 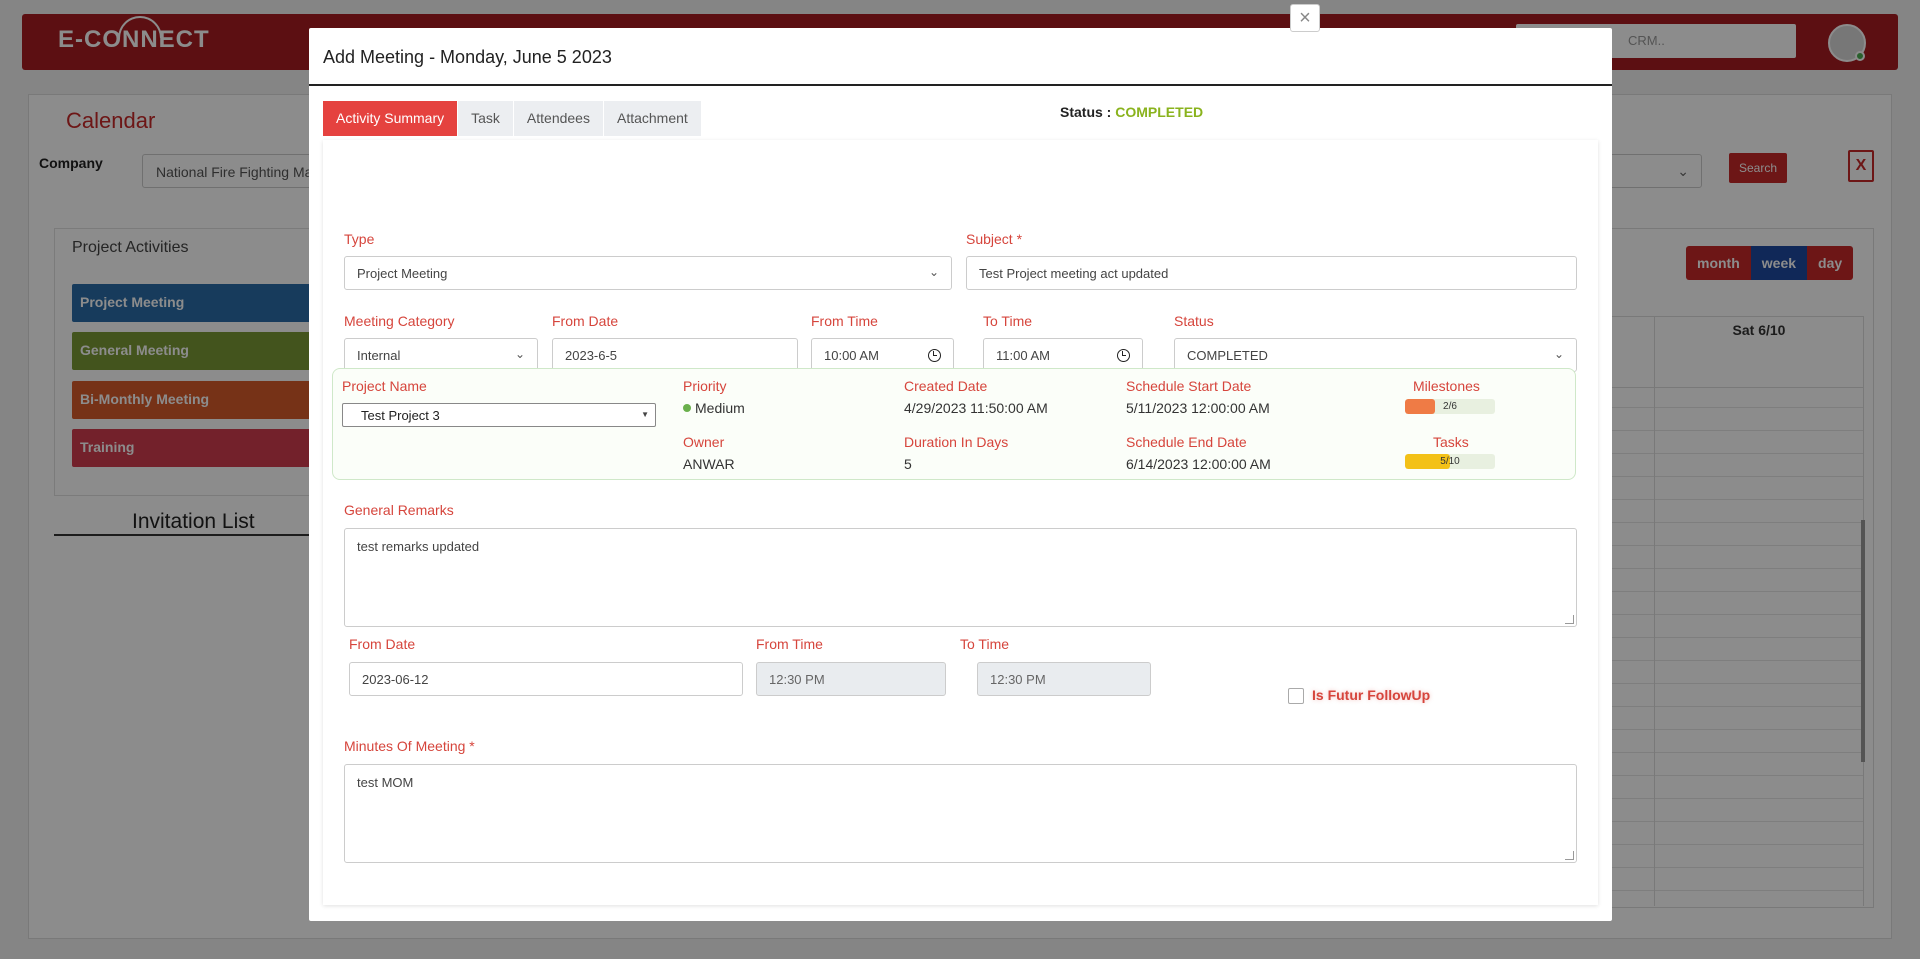 I want to click on meeting-status: Status : COMPLETED, so click(x=1131, y=112).